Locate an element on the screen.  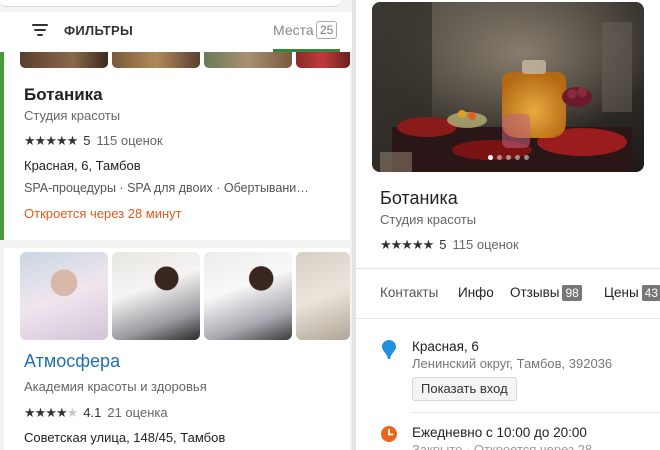
result-category: Академия красоты и здоровья is located at coordinates (115, 386).